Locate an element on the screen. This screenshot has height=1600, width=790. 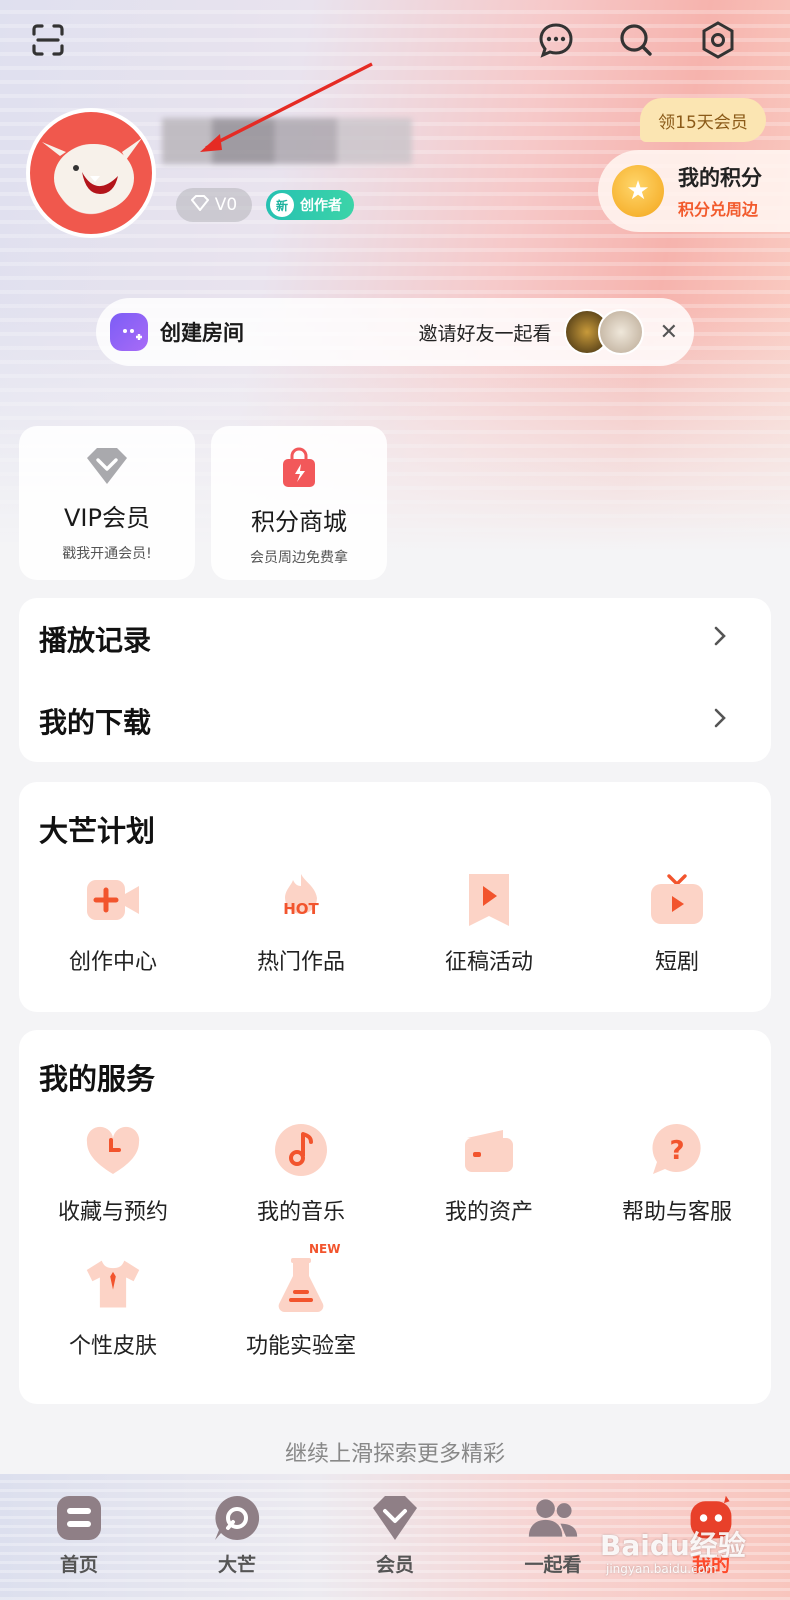
shopping-bag-icon is located at coordinates (299, 470).